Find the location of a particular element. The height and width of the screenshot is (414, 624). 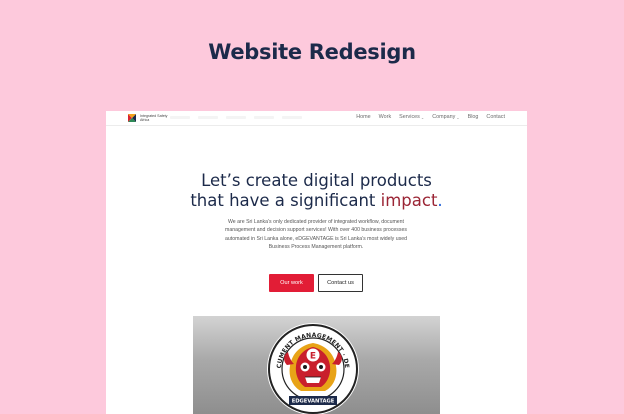

site-logo: Integrated Safety Africa is located at coordinates (147, 118).